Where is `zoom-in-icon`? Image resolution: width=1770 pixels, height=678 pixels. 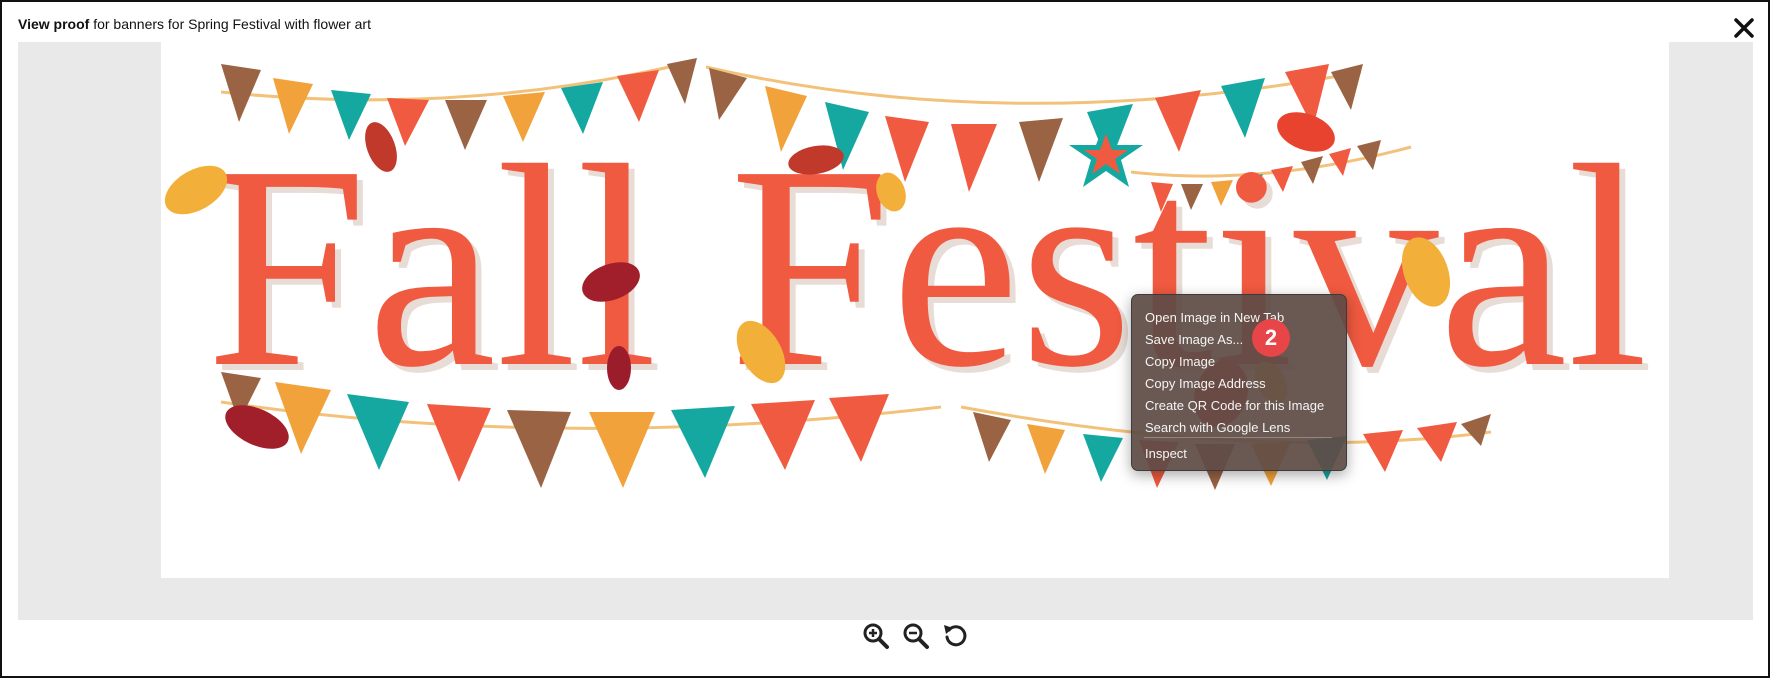 zoom-in-icon is located at coordinates (876, 636).